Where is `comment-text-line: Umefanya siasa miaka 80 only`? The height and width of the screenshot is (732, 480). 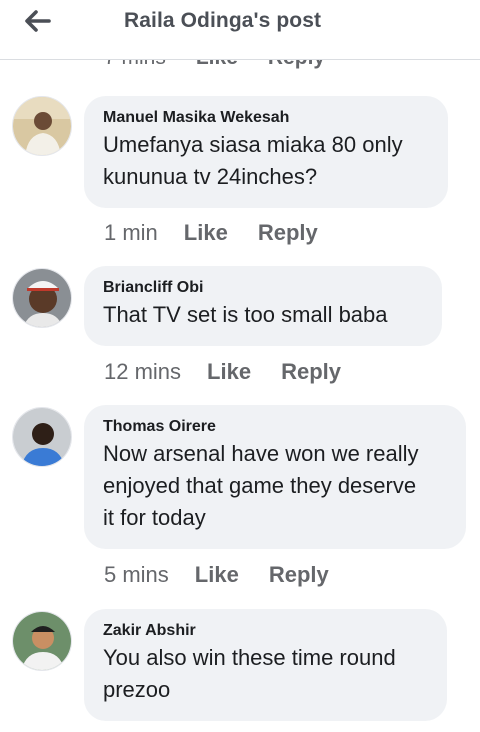
comment-text-line: Umefanya siasa miaka 80 only is located at coordinates (253, 144).